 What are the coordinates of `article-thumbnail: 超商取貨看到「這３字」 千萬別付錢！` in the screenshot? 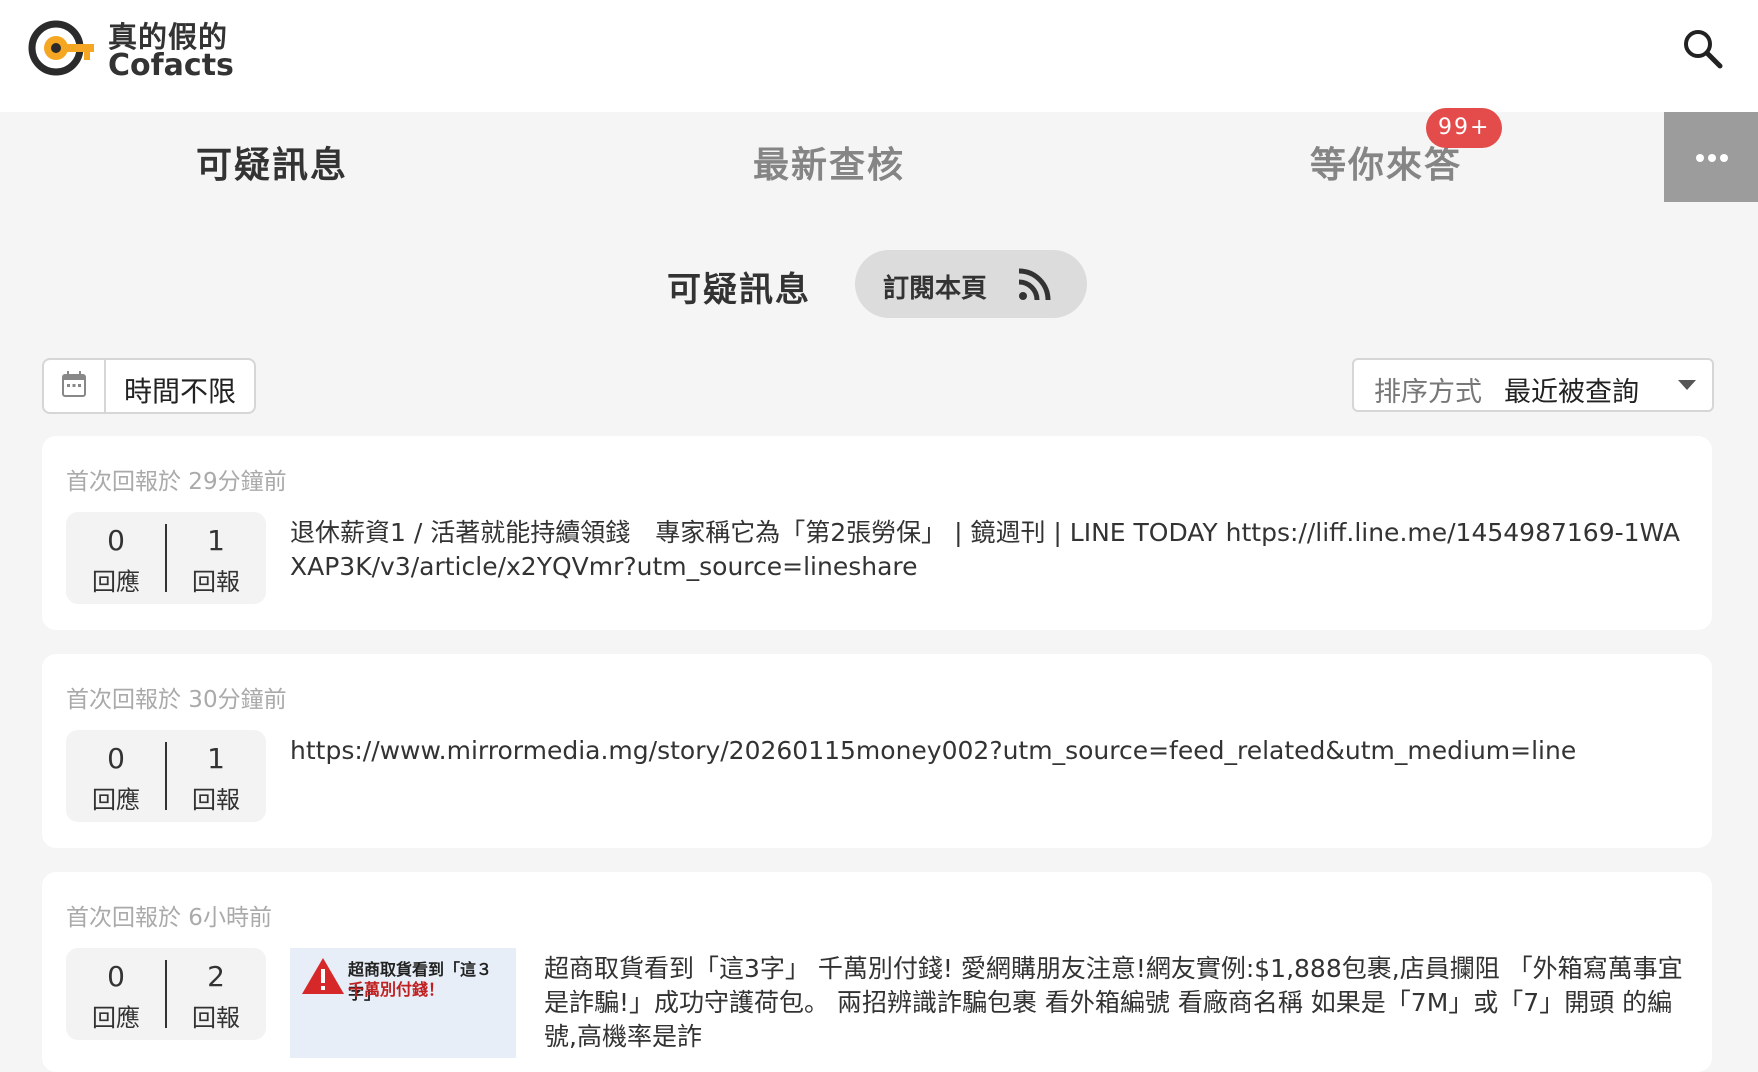 It's located at (403, 1003).